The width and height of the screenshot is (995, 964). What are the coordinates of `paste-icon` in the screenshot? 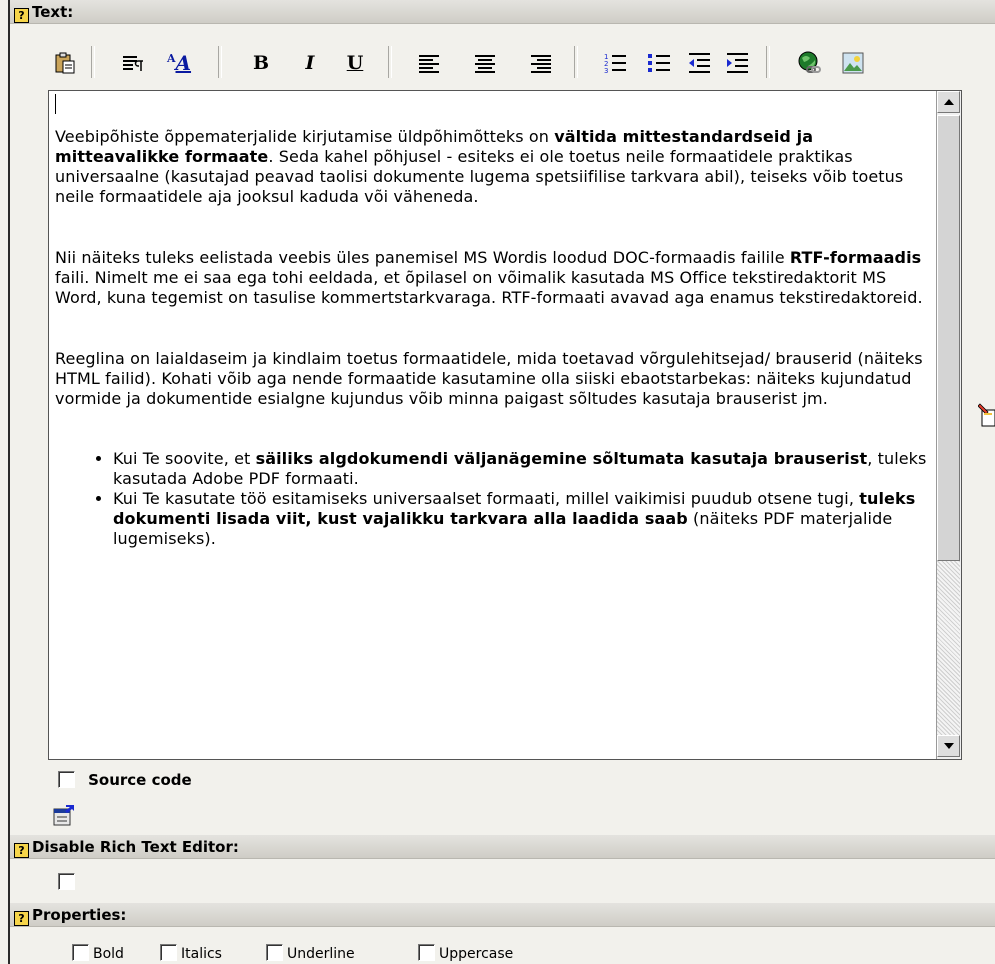 It's located at (65, 63).